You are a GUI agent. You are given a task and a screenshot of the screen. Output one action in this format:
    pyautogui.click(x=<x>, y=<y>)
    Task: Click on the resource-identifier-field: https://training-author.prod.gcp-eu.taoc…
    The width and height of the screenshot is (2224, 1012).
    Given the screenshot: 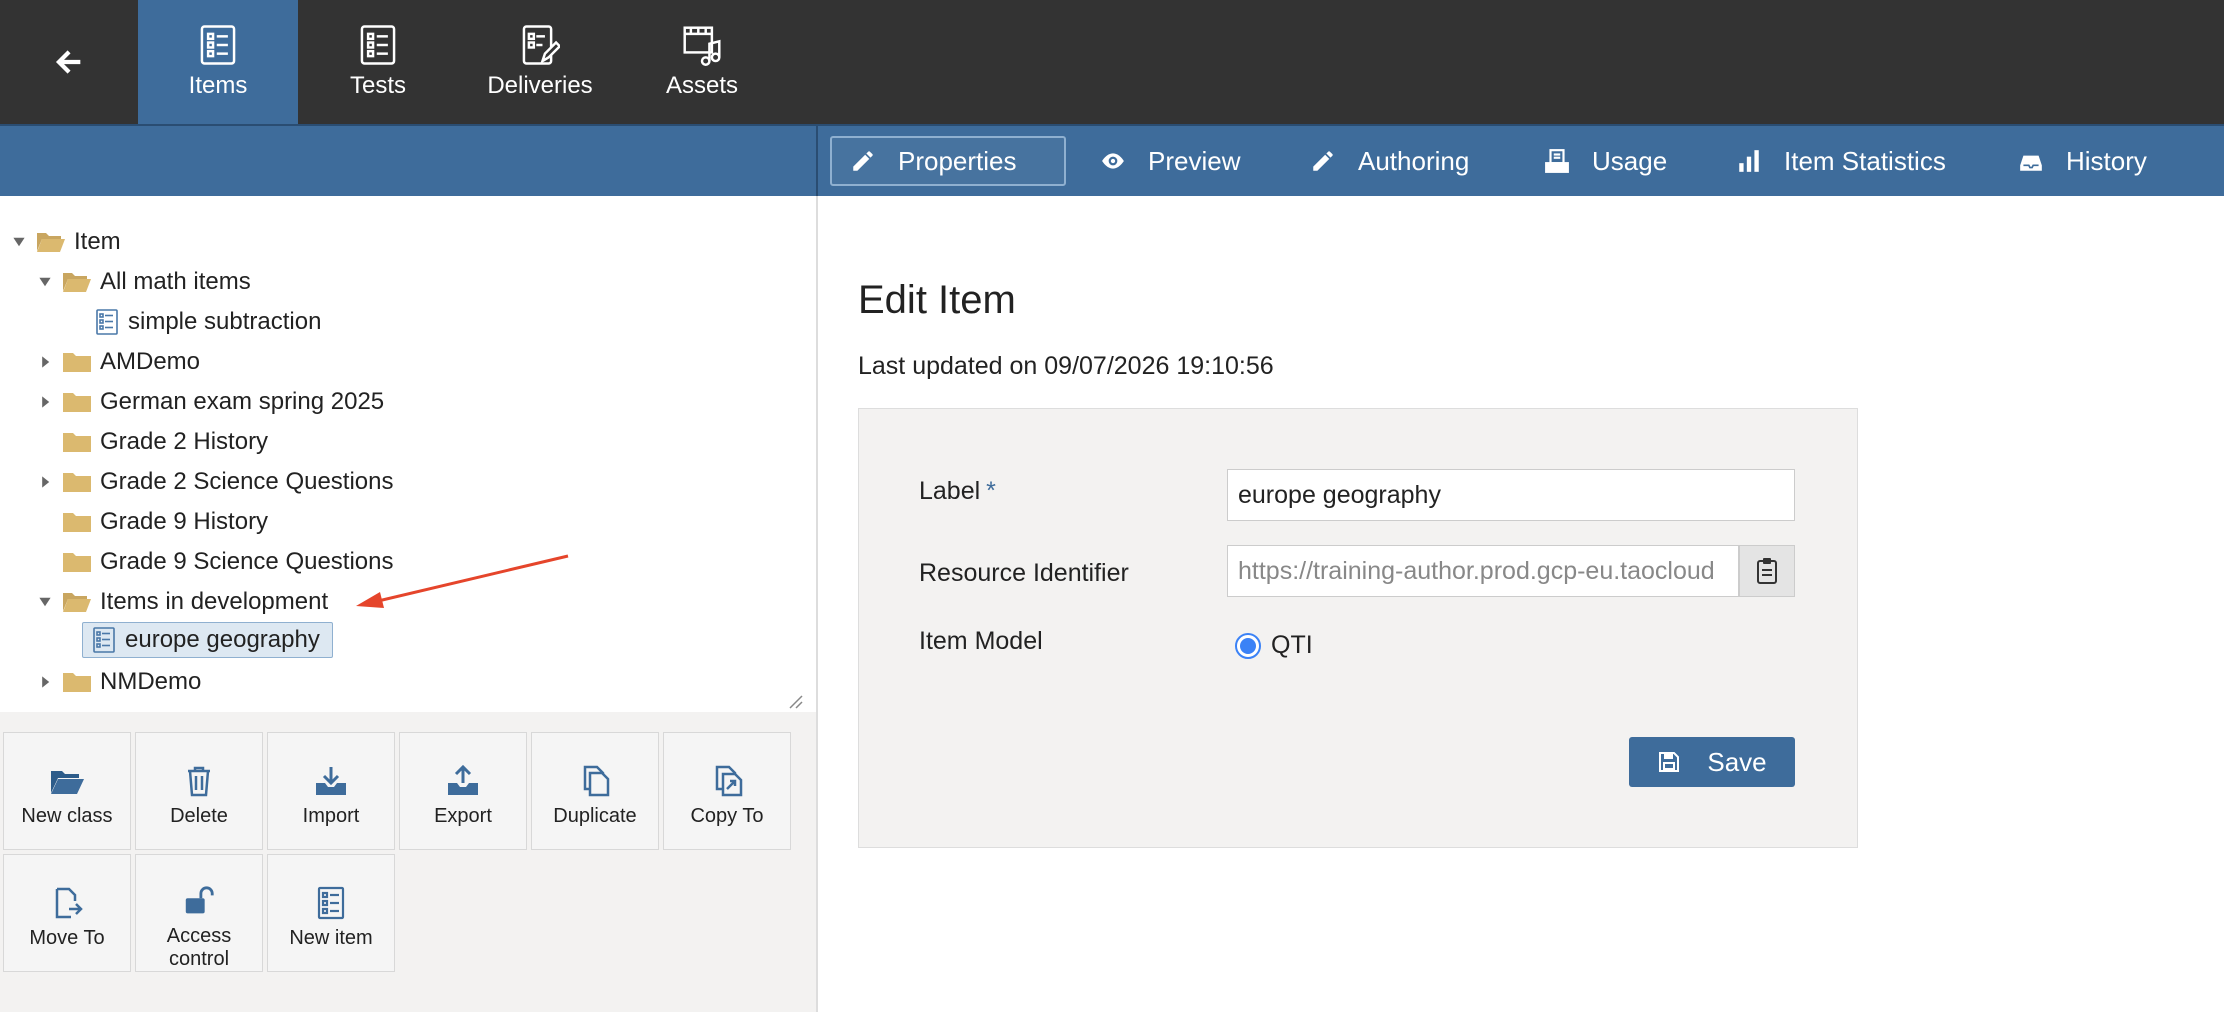 What is the action you would take?
    pyautogui.click(x=1483, y=571)
    